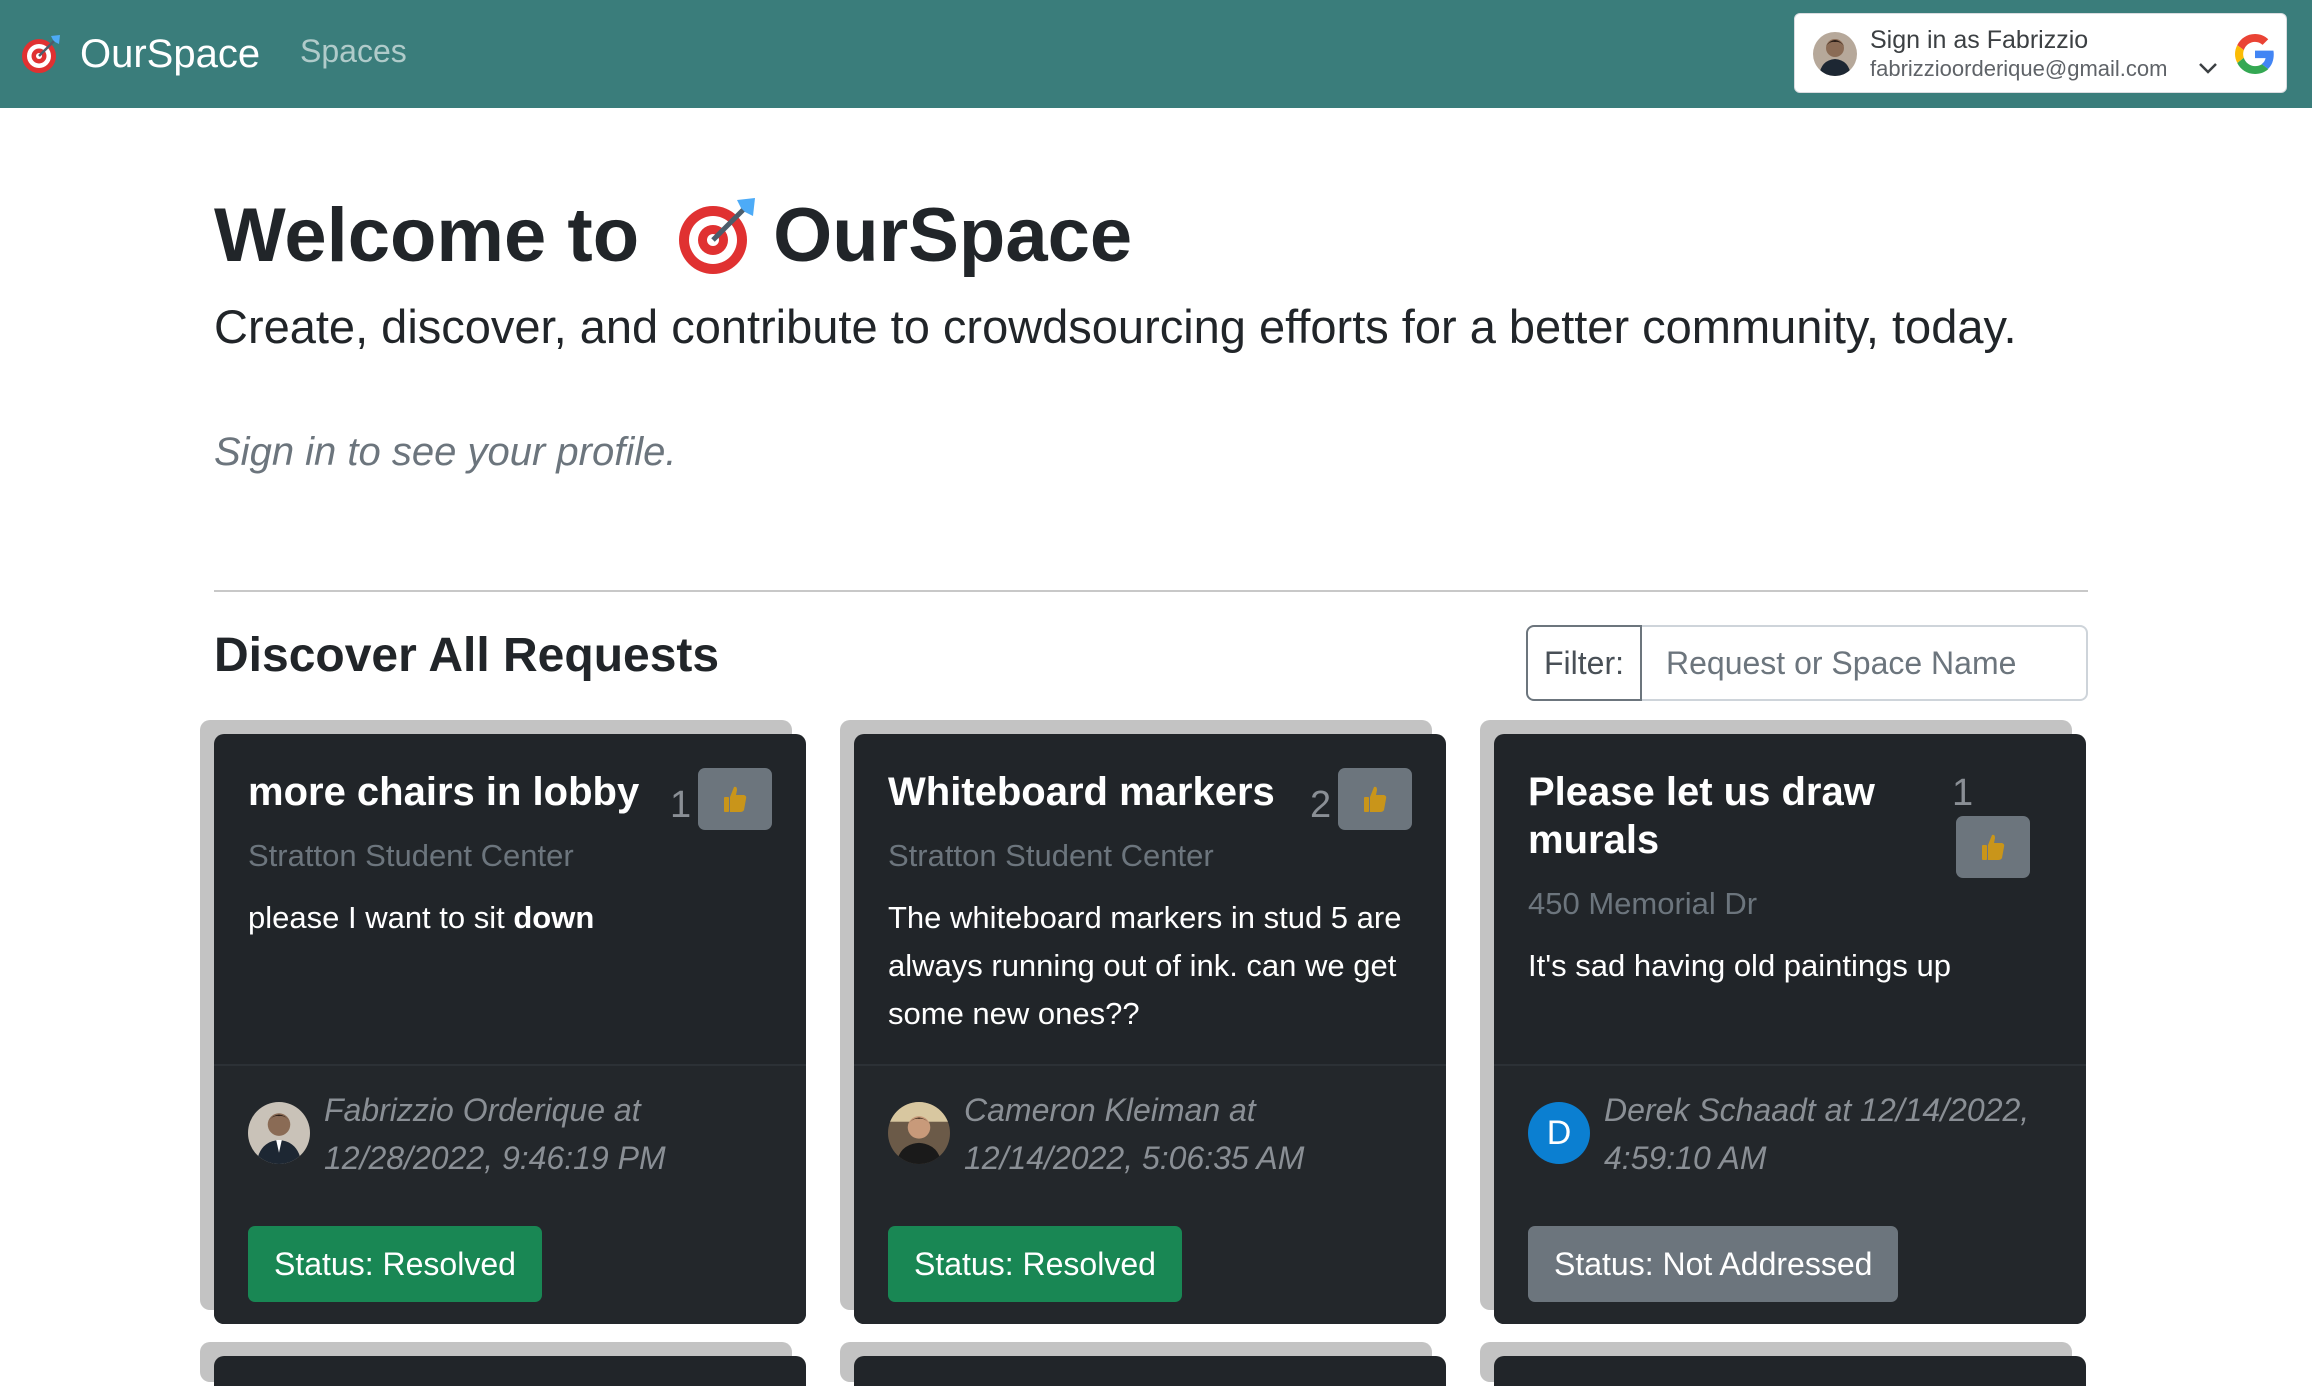 The height and width of the screenshot is (1386, 2312). What do you see at coordinates (1584, 663) in the screenshot?
I see `filter-label: Filter:` at bounding box center [1584, 663].